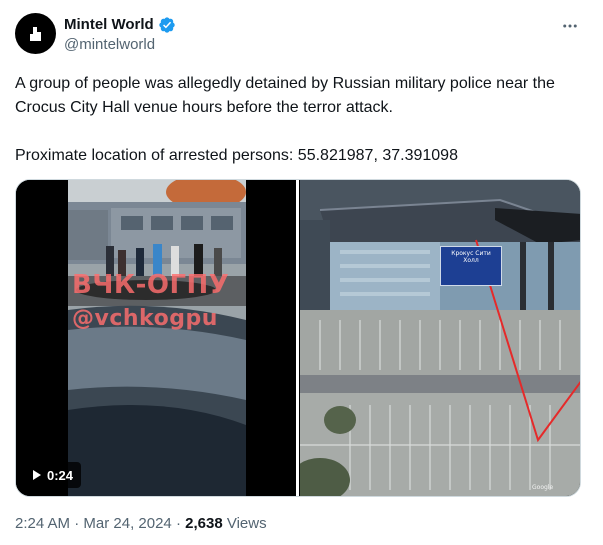 This screenshot has width=603, height=545. What do you see at coordinates (42, 523) in the screenshot?
I see `tweet-time: 2:24 AM` at bounding box center [42, 523].